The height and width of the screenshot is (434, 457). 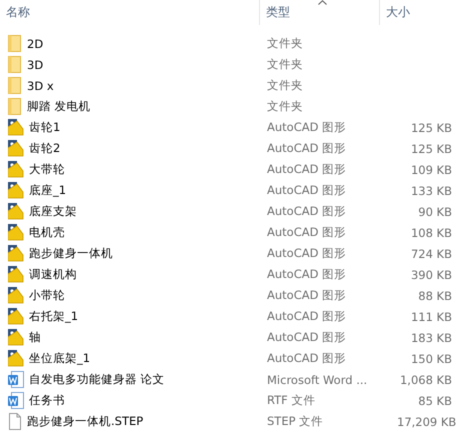 What do you see at coordinates (435, 401) in the screenshot?
I see `file-size: 85 KB` at bounding box center [435, 401].